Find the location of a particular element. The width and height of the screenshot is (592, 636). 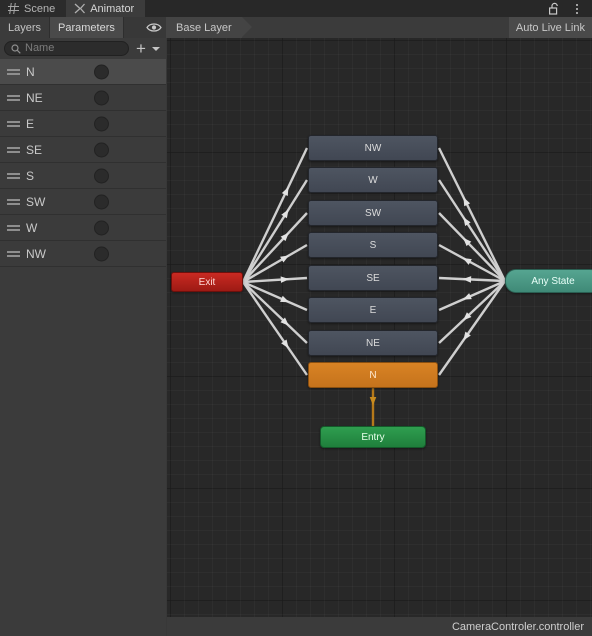

add-layer-button: + is located at coordinates (141, 49).